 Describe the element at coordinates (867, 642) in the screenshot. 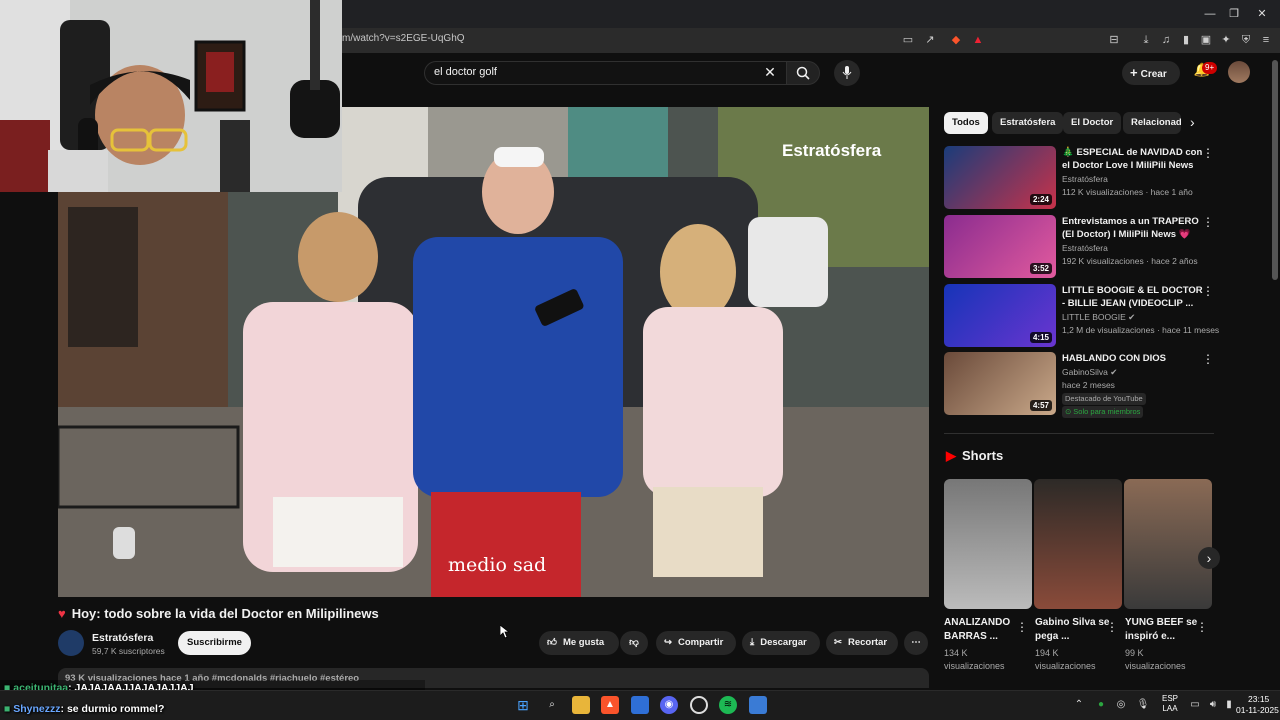

I see `clip-label: Recortar` at that location.